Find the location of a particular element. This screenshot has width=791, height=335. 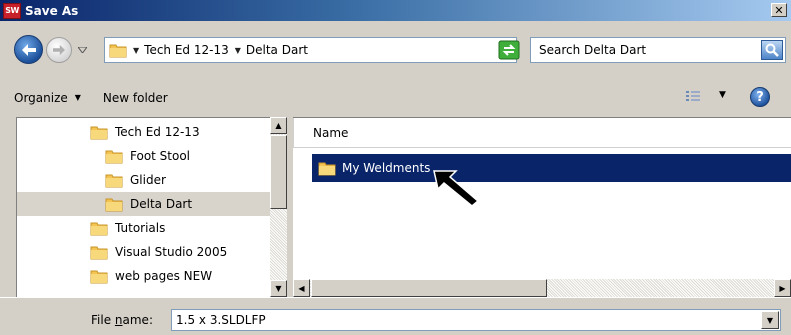

column-name-label: Name is located at coordinates (331, 132).